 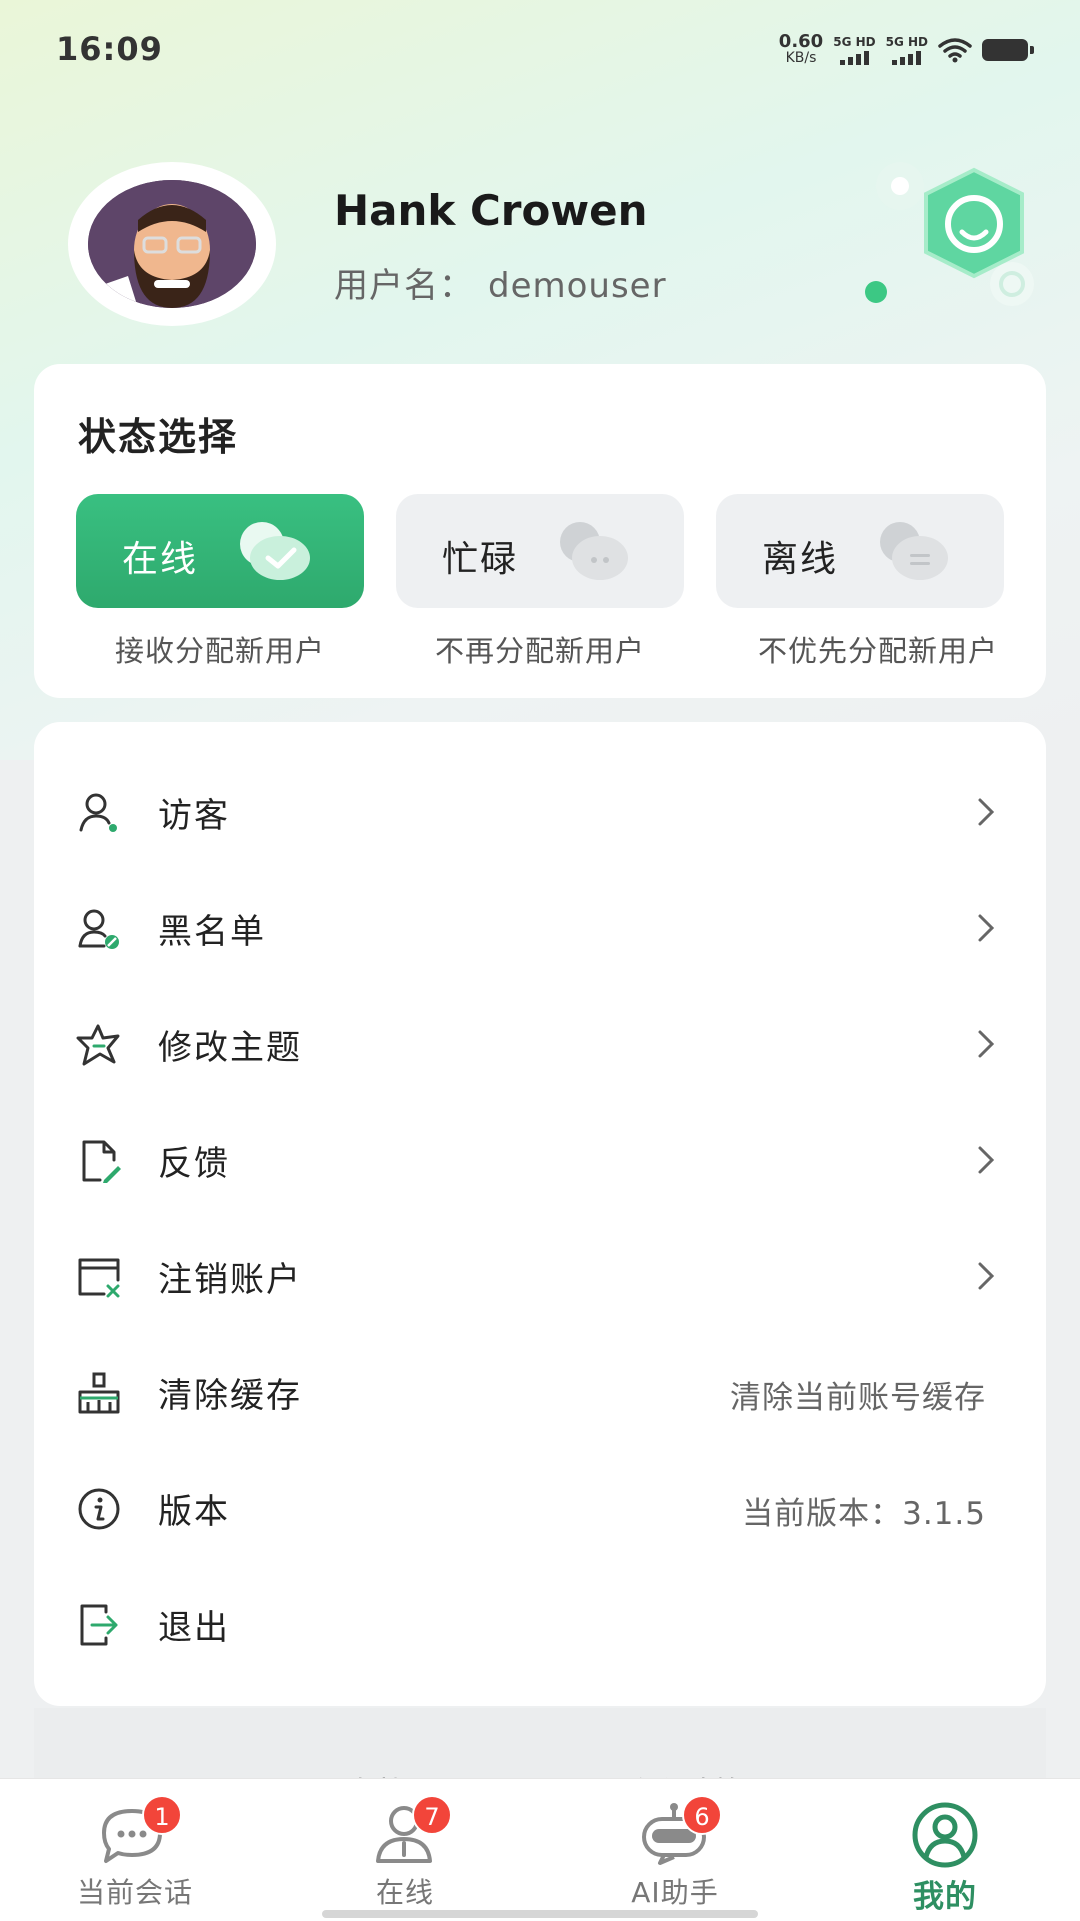 What do you see at coordinates (945, 1835) in the screenshot?
I see `profile-icon` at bounding box center [945, 1835].